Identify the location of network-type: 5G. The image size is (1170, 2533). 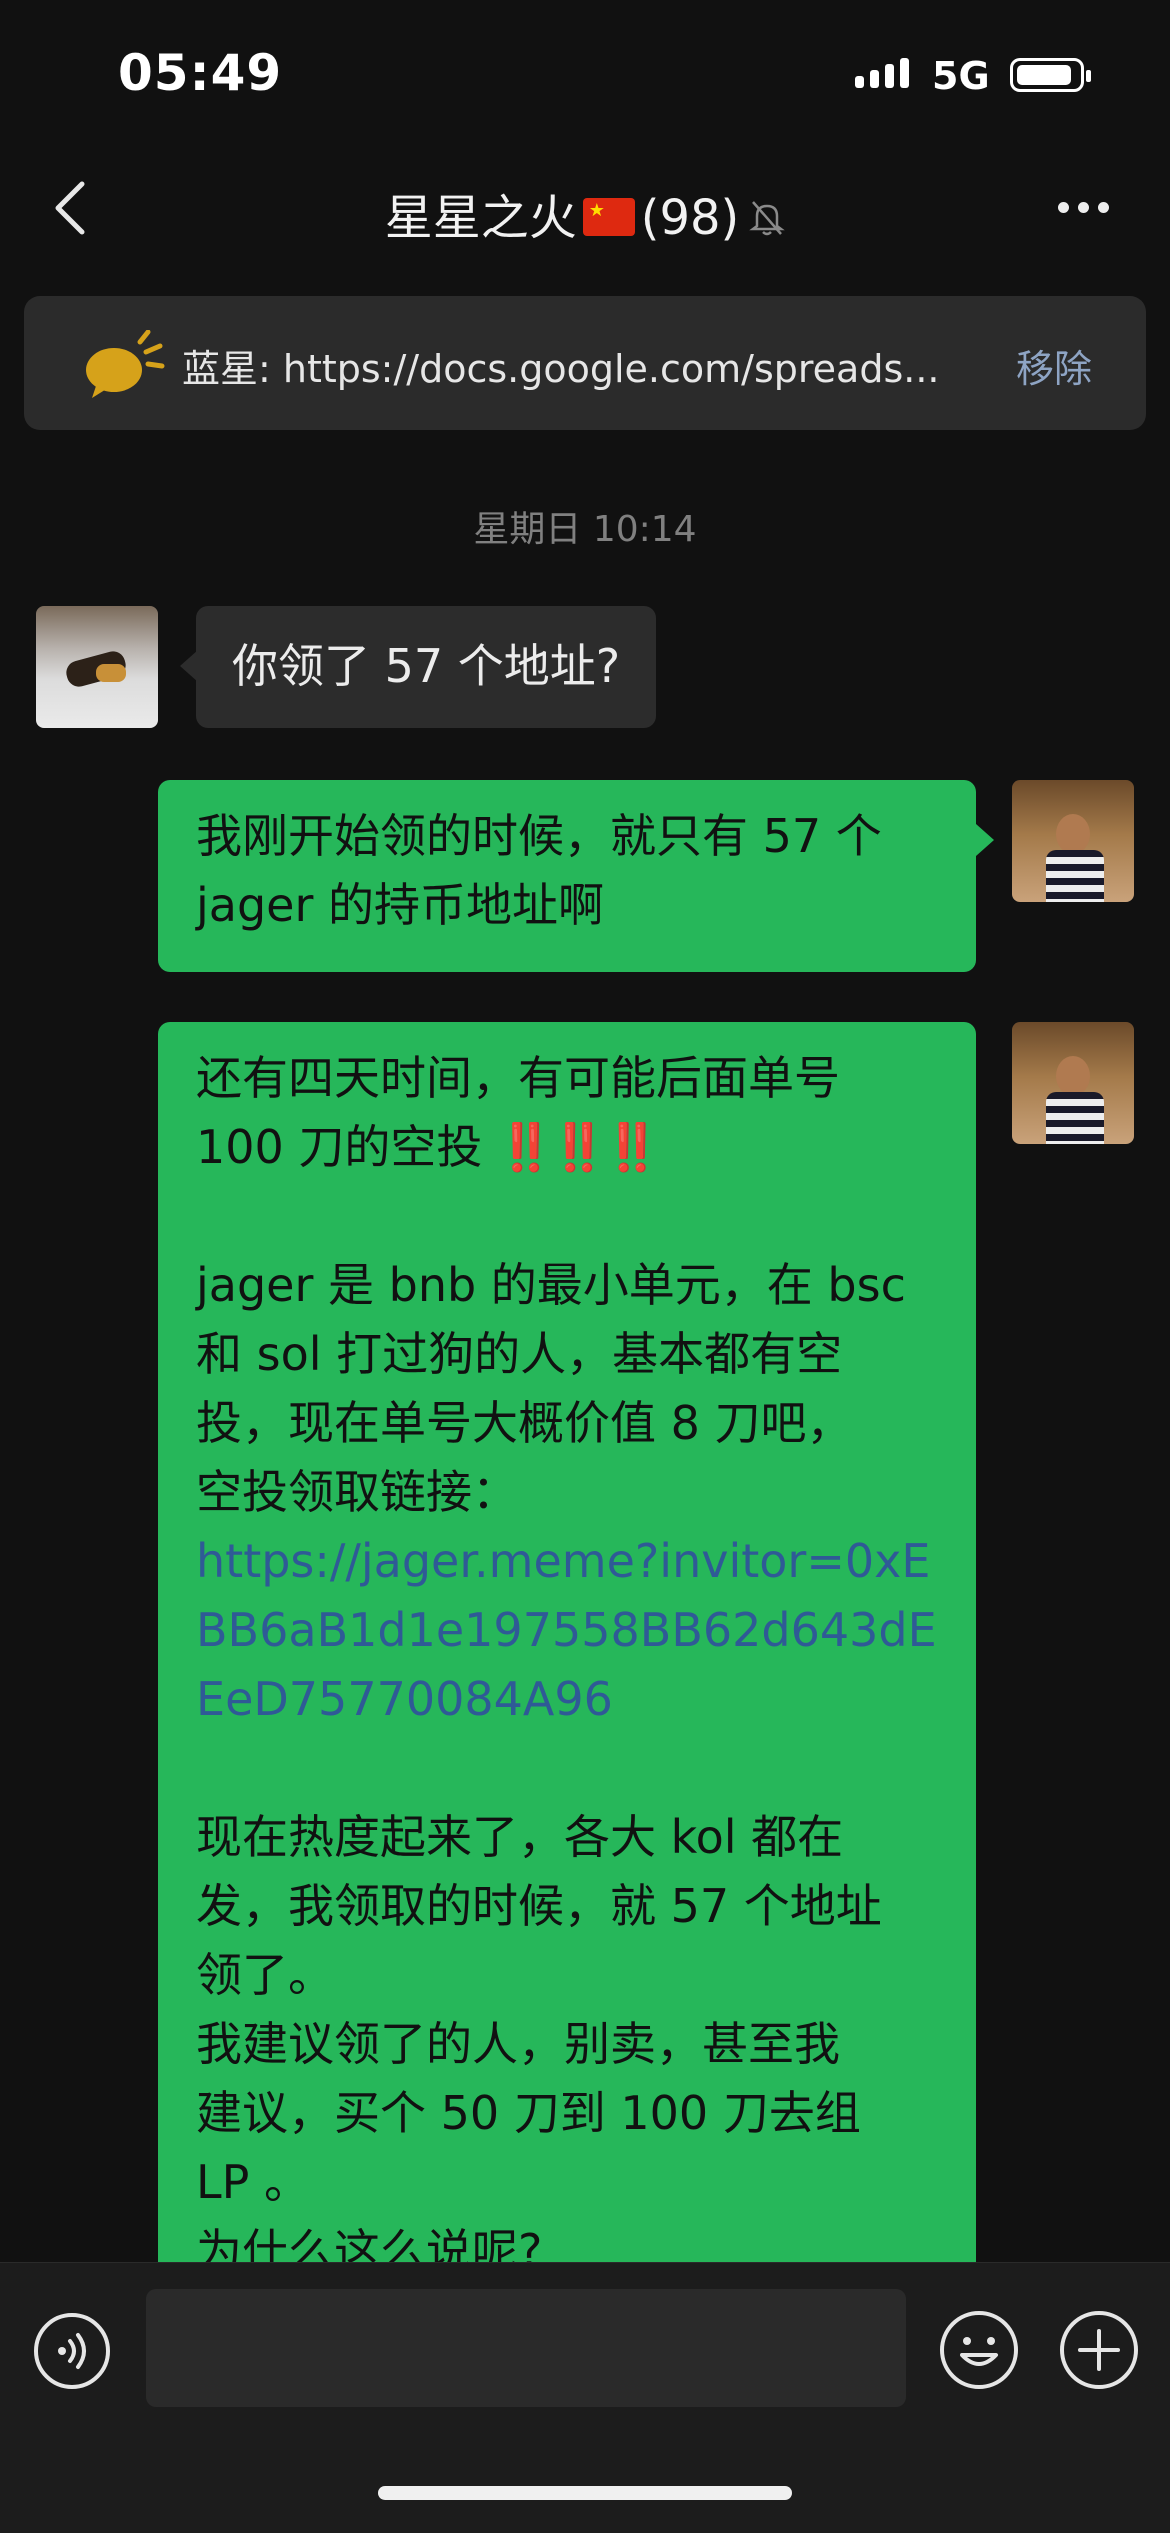
(961, 76).